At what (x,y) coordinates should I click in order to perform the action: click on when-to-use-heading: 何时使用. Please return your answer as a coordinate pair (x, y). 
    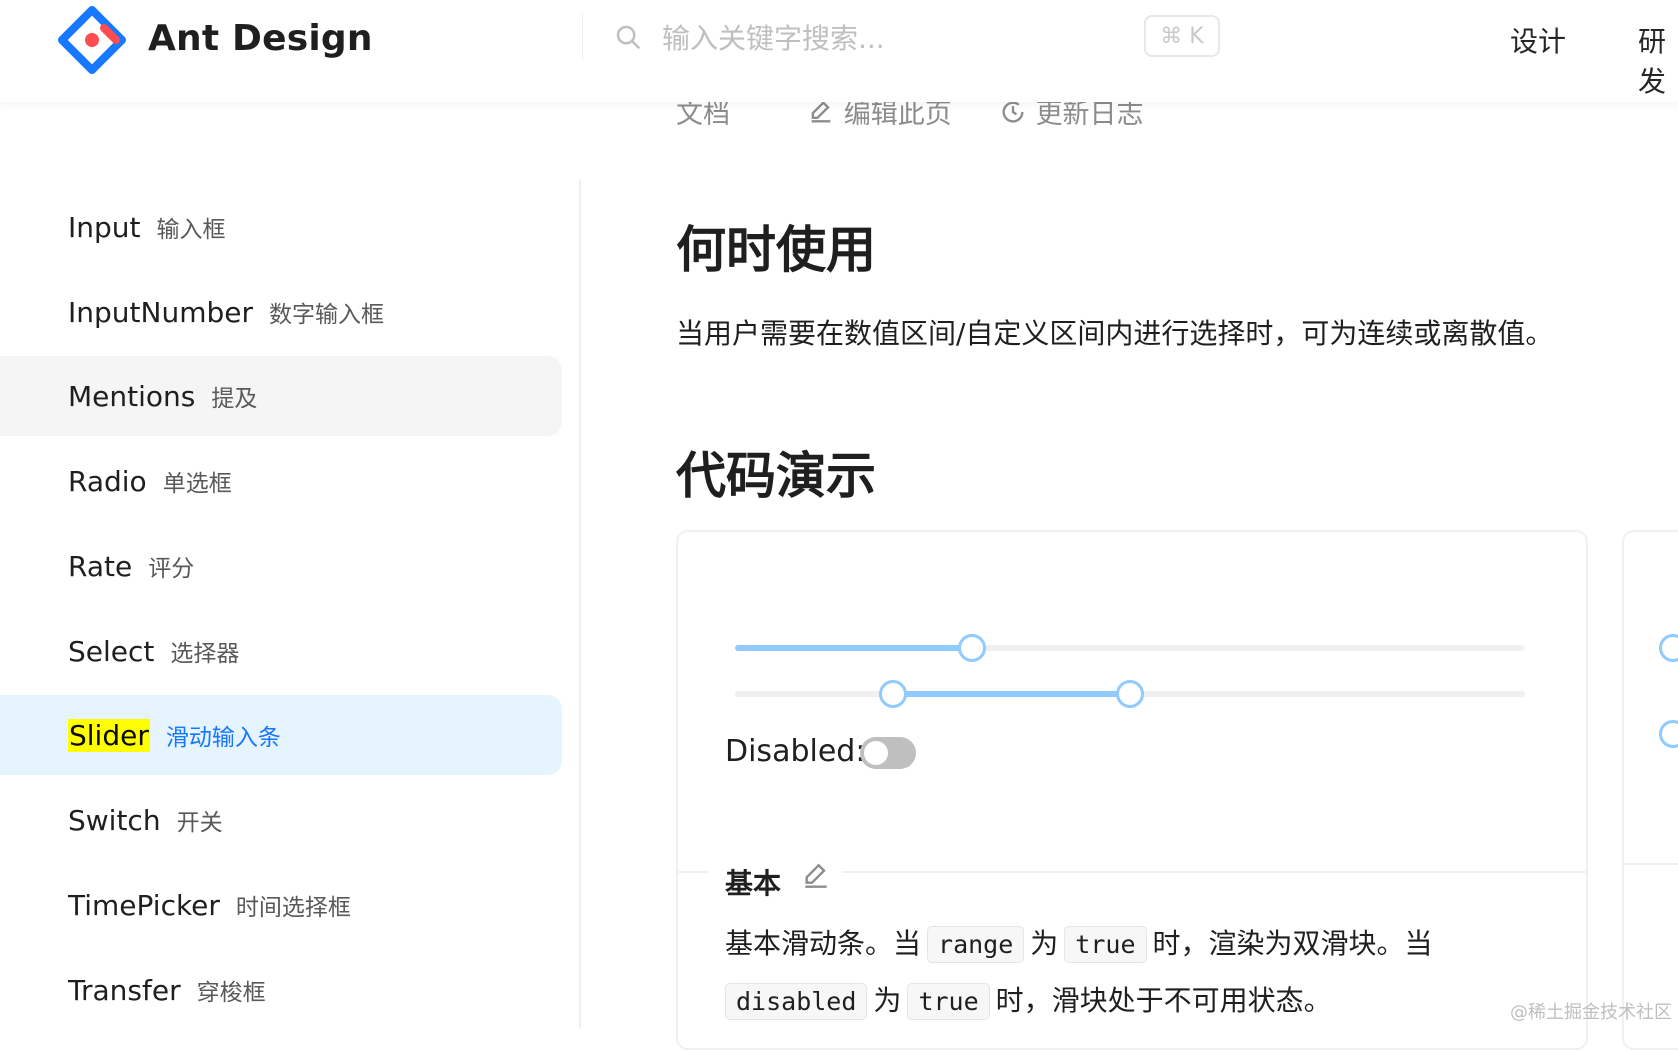
    Looking at the image, I should click on (776, 250).